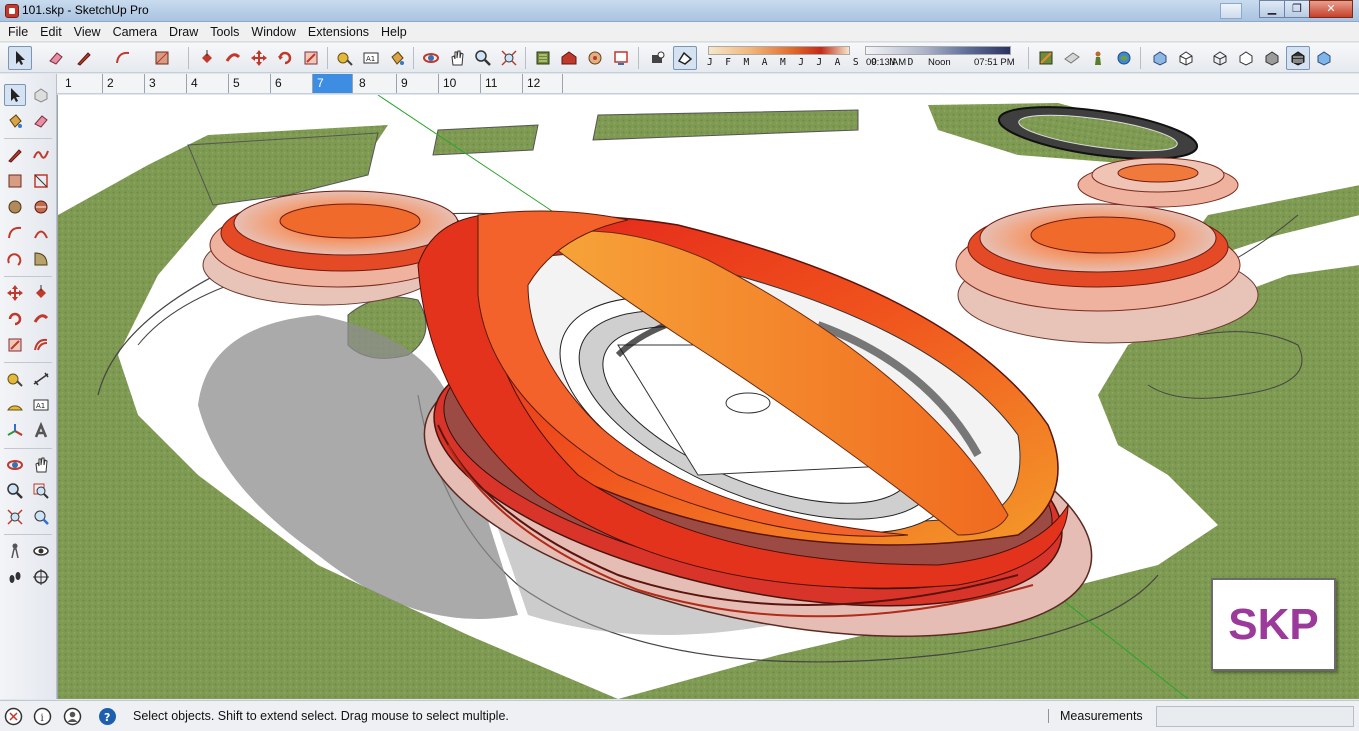 The height and width of the screenshot is (731, 1359). Describe the element at coordinates (543, 83) in the screenshot. I see `scene-tab-12: 12` at that location.